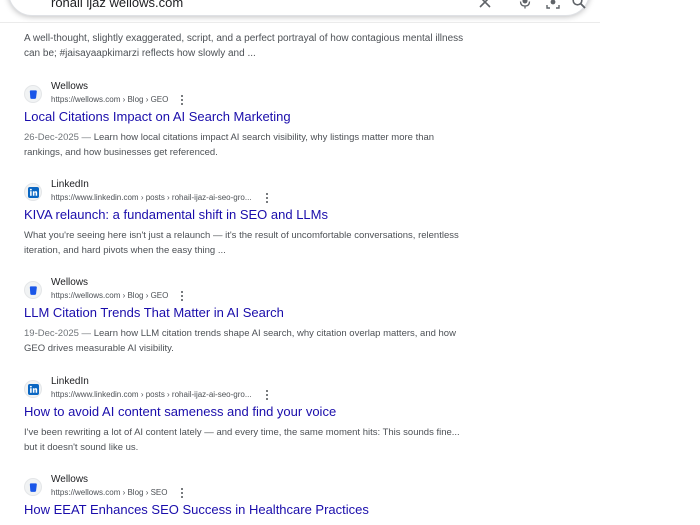 This screenshot has width=700, height=525. Describe the element at coordinates (299, 8) in the screenshot. I see `search-bar: rohail ijaz wellows.com` at that location.